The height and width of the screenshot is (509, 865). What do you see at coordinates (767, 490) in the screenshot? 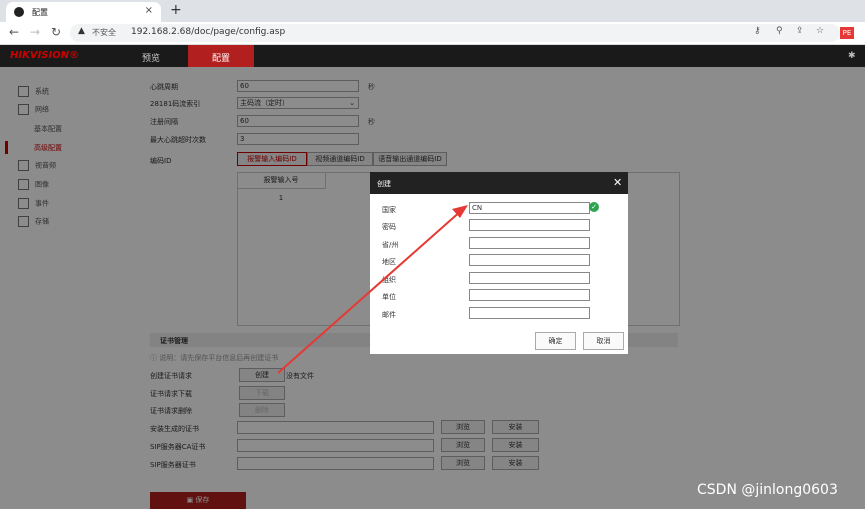
I see `watermark: CSDN @jinlong0603` at bounding box center [767, 490].